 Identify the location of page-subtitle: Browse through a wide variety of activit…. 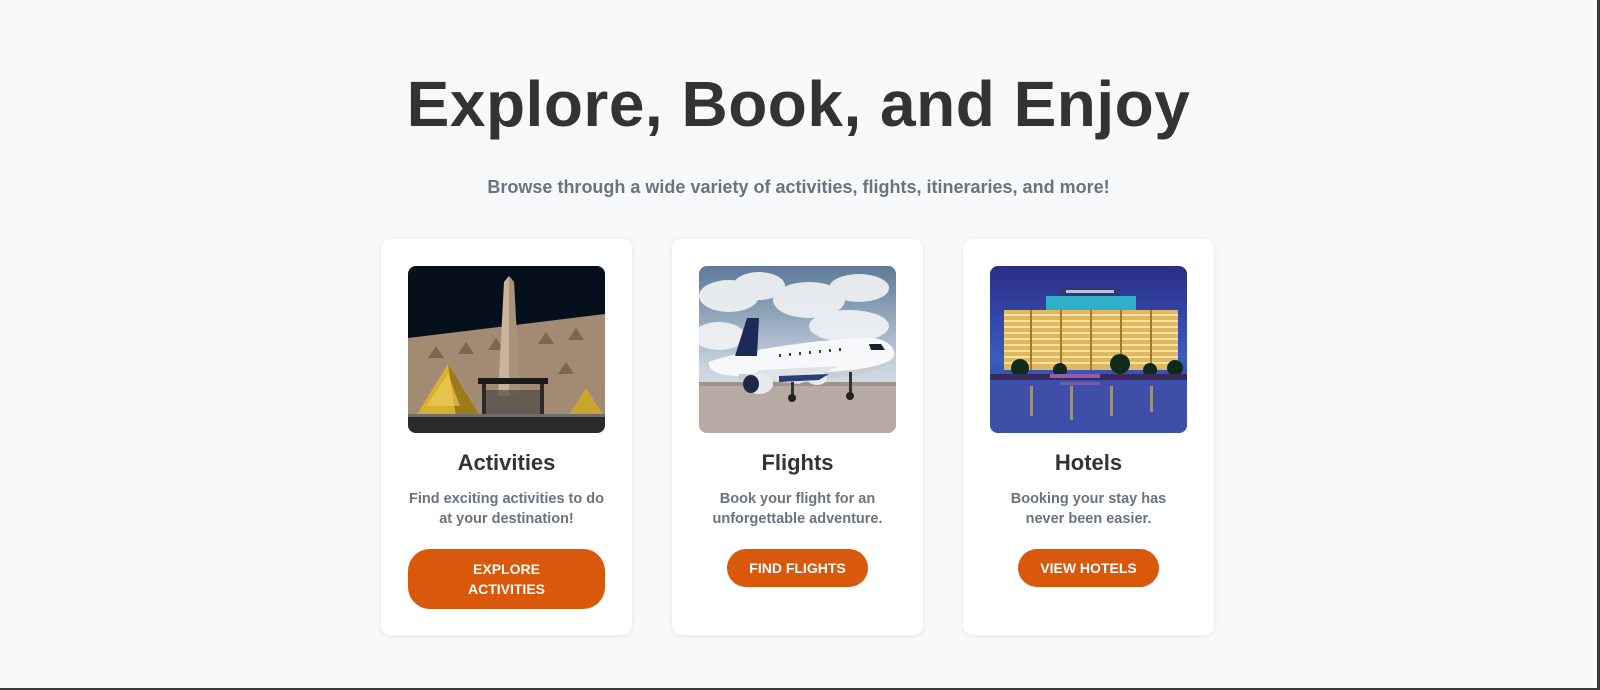
(798, 187).